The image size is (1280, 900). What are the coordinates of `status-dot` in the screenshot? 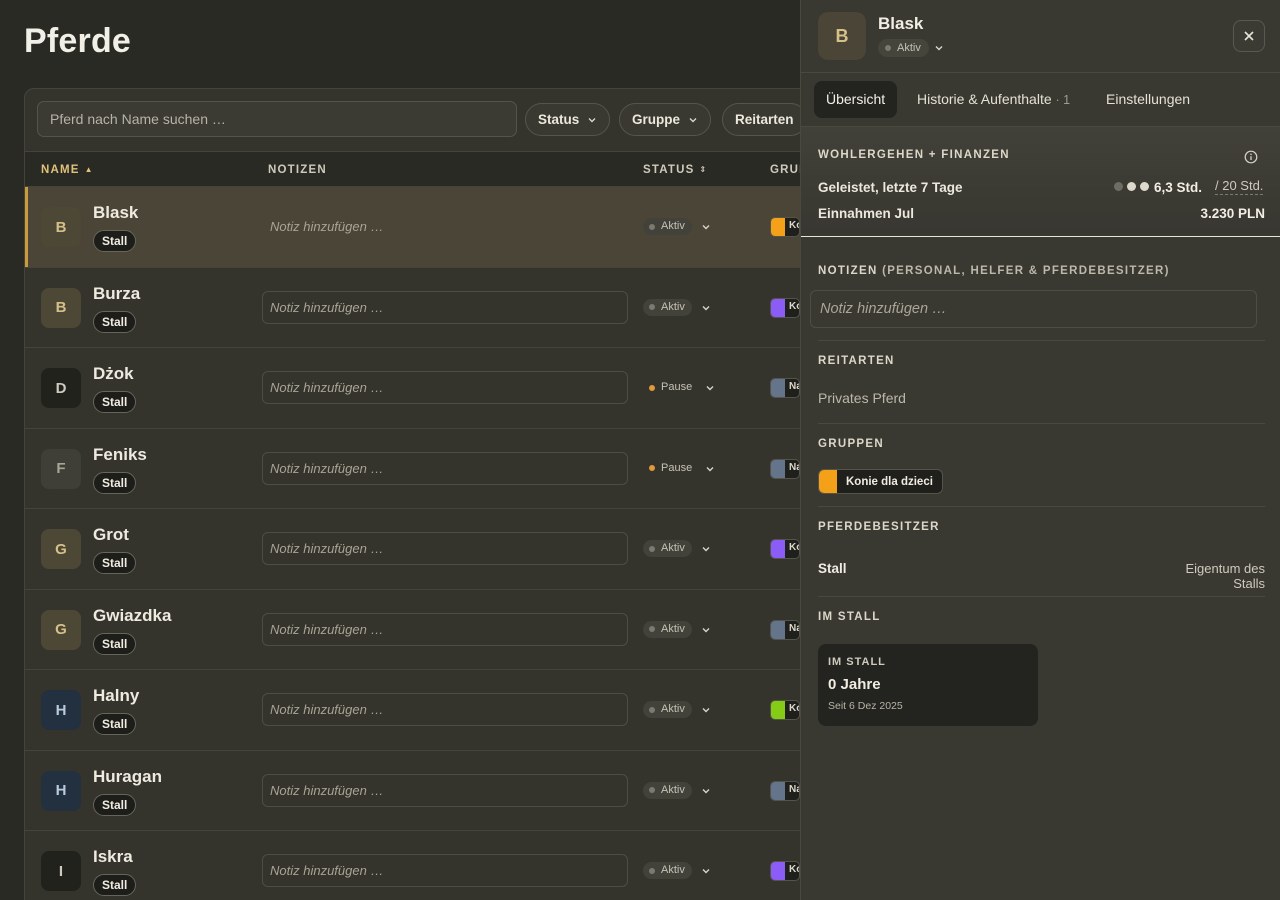 It's located at (652, 307).